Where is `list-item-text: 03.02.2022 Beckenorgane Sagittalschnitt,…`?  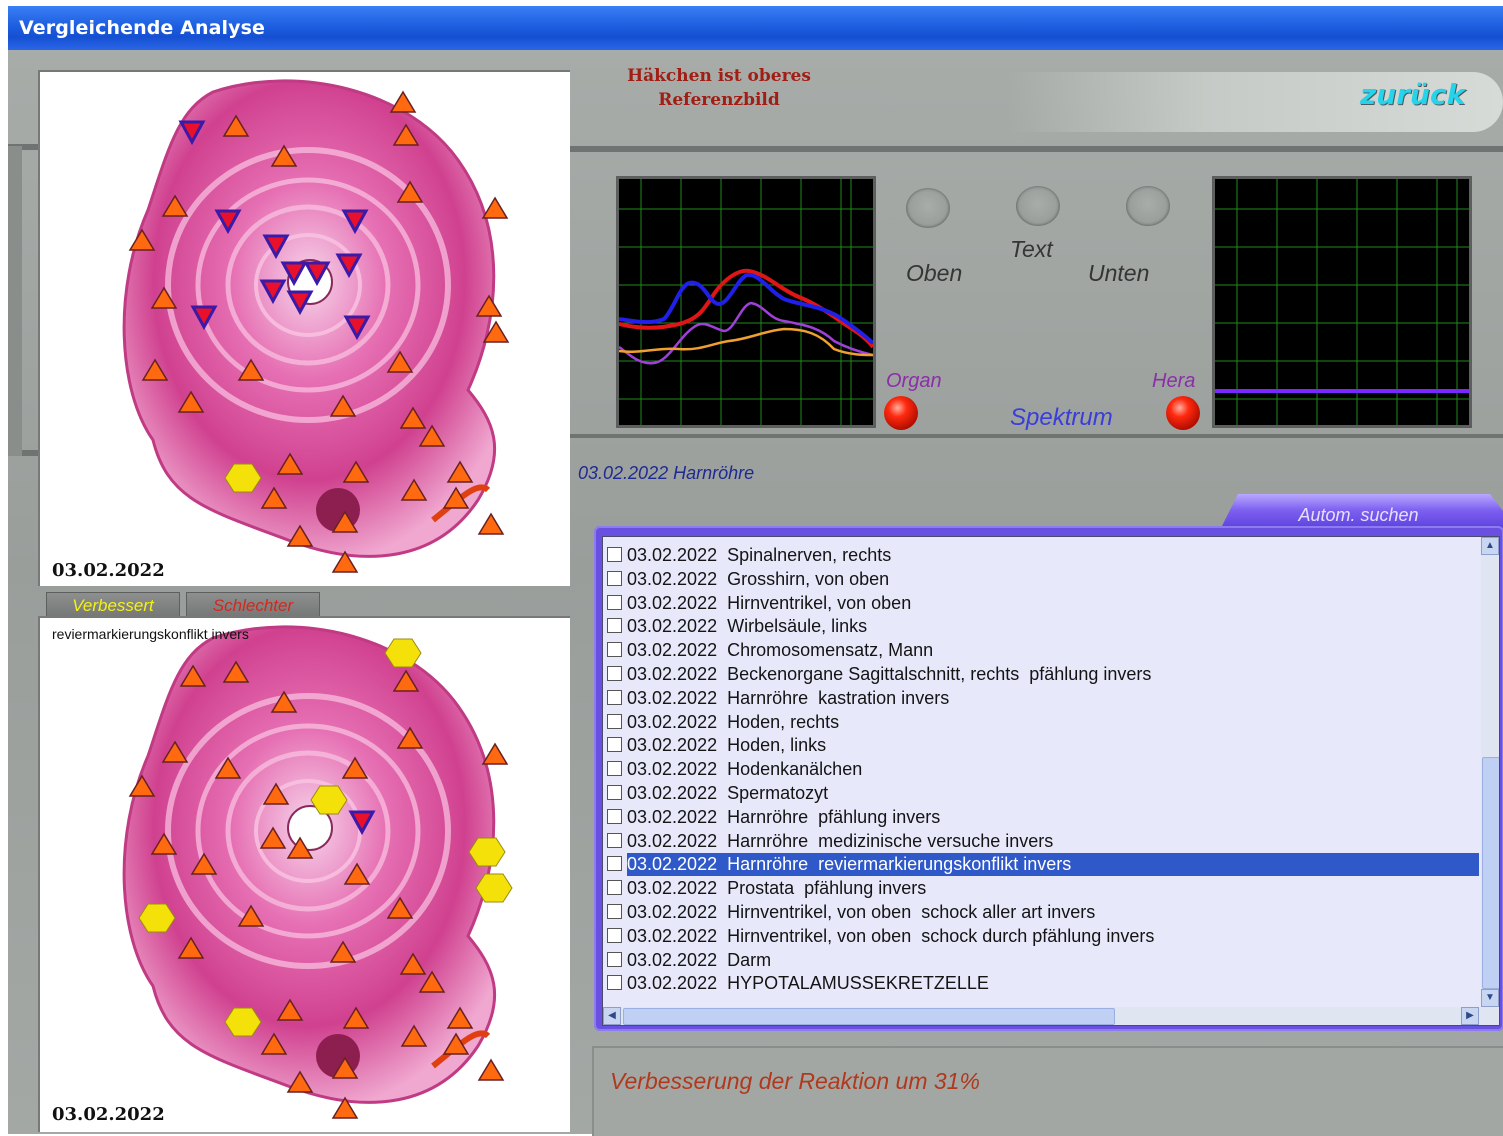
list-item-text: 03.02.2022 Beckenorgane Sagittalschnitt,… is located at coordinates (889, 674).